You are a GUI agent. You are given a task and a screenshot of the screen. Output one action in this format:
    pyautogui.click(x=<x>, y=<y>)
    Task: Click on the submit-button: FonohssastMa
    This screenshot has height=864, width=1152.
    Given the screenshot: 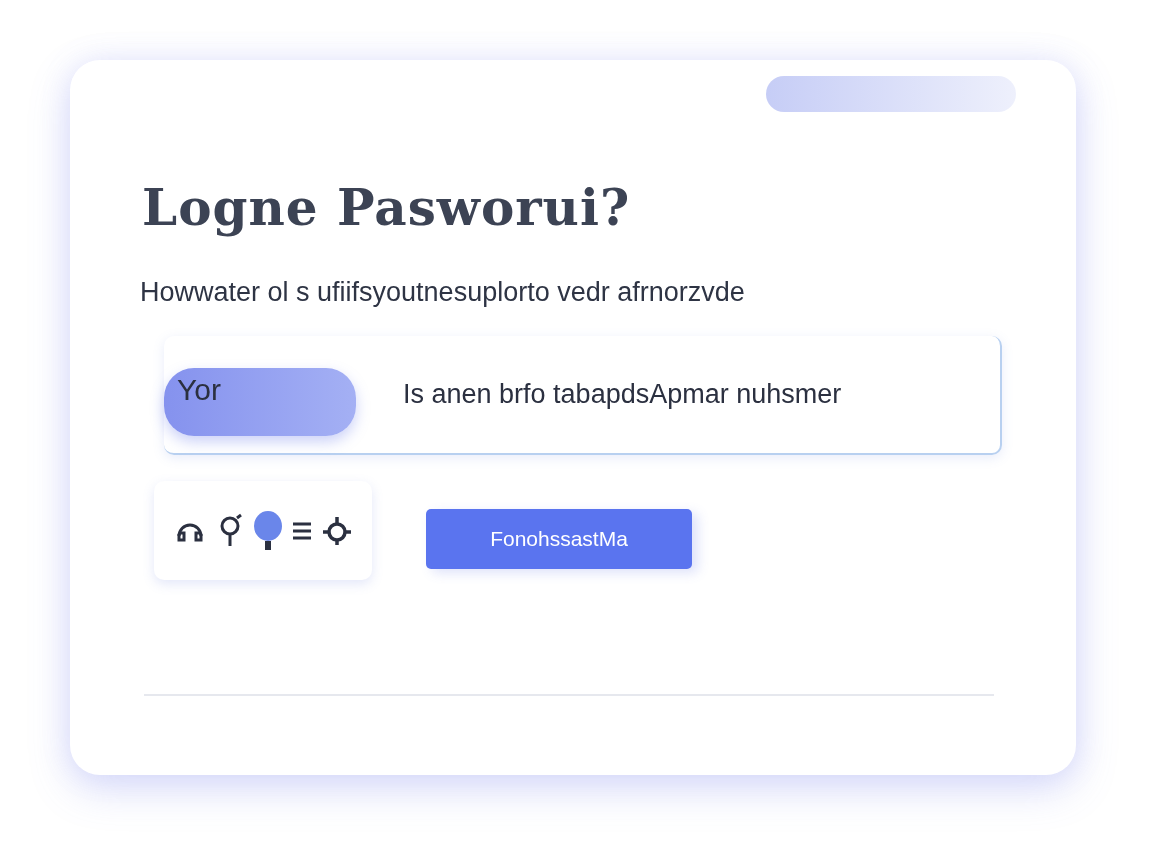 What is the action you would take?
    pyautogui.click(x=559, y=538)
    